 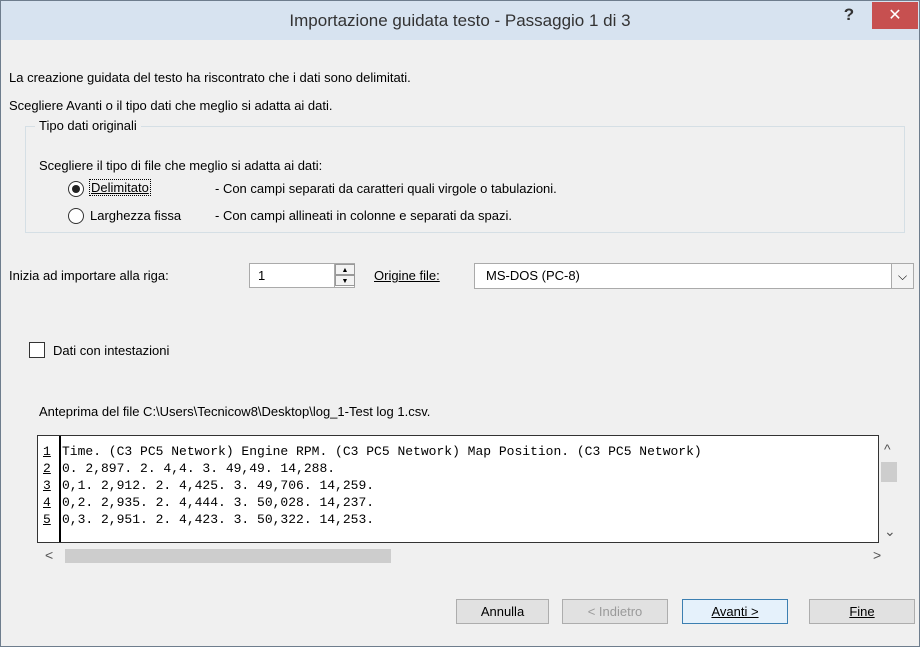 I want to click on preview-row-text: 0. 2,897. 2. 4,4. 3. 49,49. 14,288., so click(x=199, y=468).